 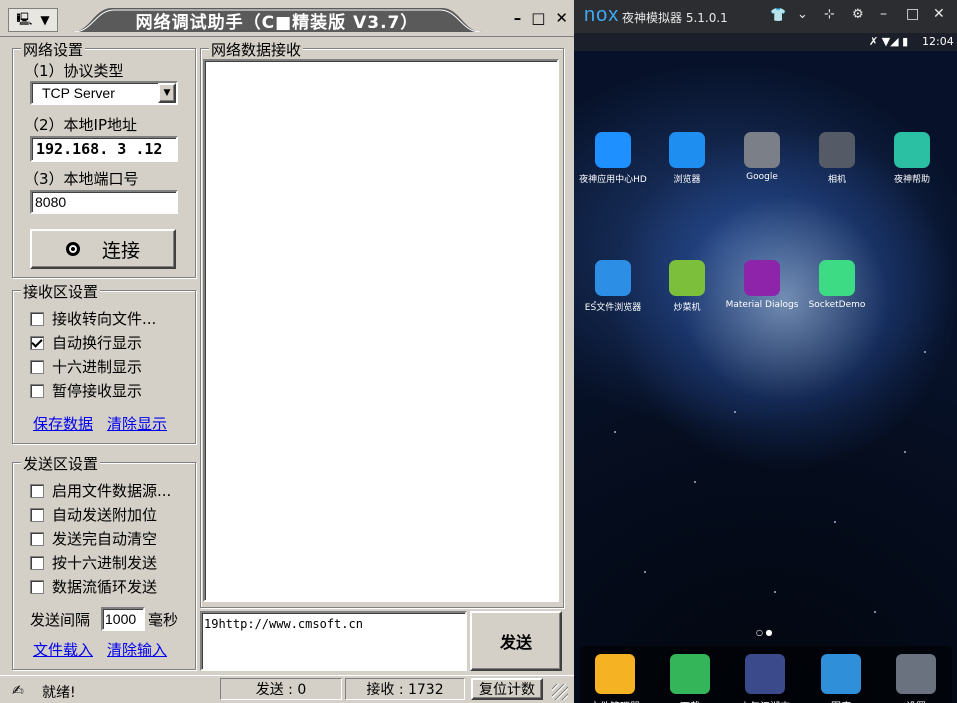 What do you see at coordinates (613, 278) in the screenshot?
I see `es-file-icon` at bounding box center [613, 278].